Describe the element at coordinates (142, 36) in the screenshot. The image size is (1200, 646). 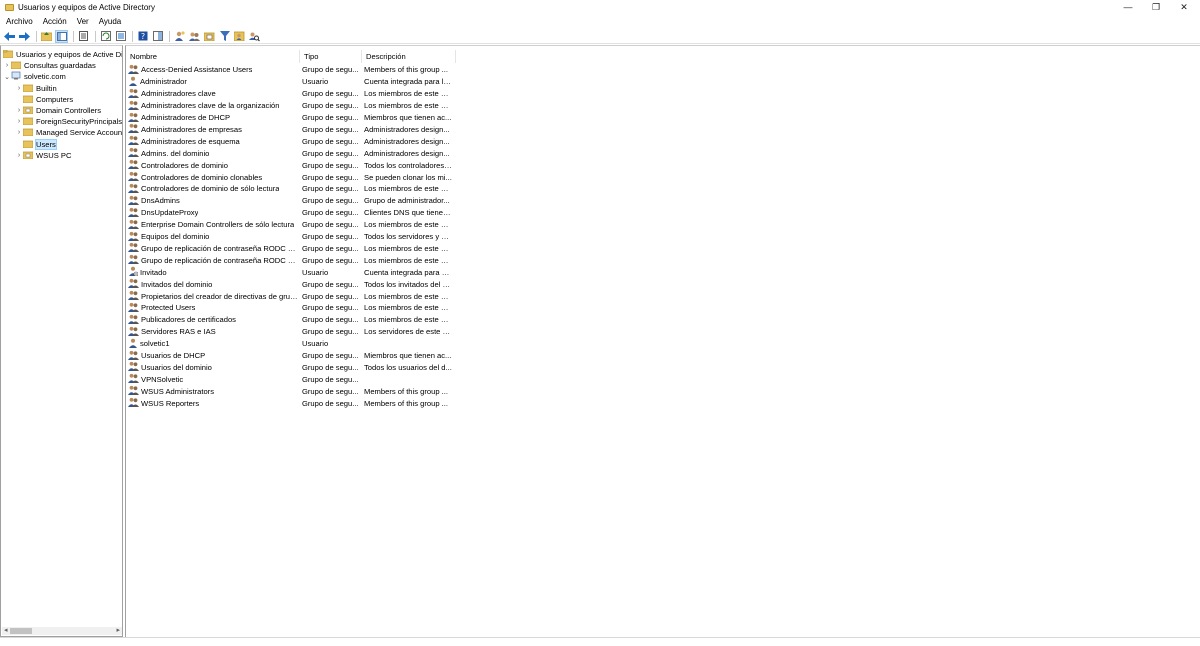
I see `help-icon: ?` at that location.